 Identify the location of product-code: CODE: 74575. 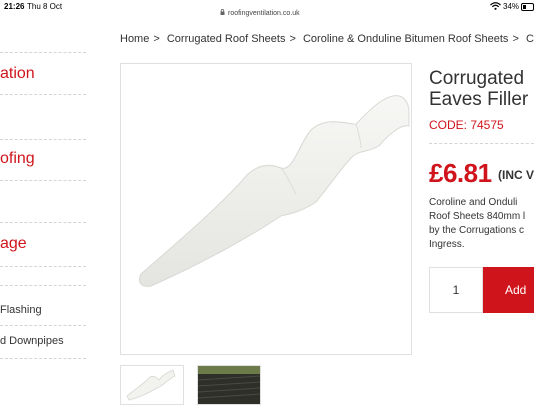
(466, 125).